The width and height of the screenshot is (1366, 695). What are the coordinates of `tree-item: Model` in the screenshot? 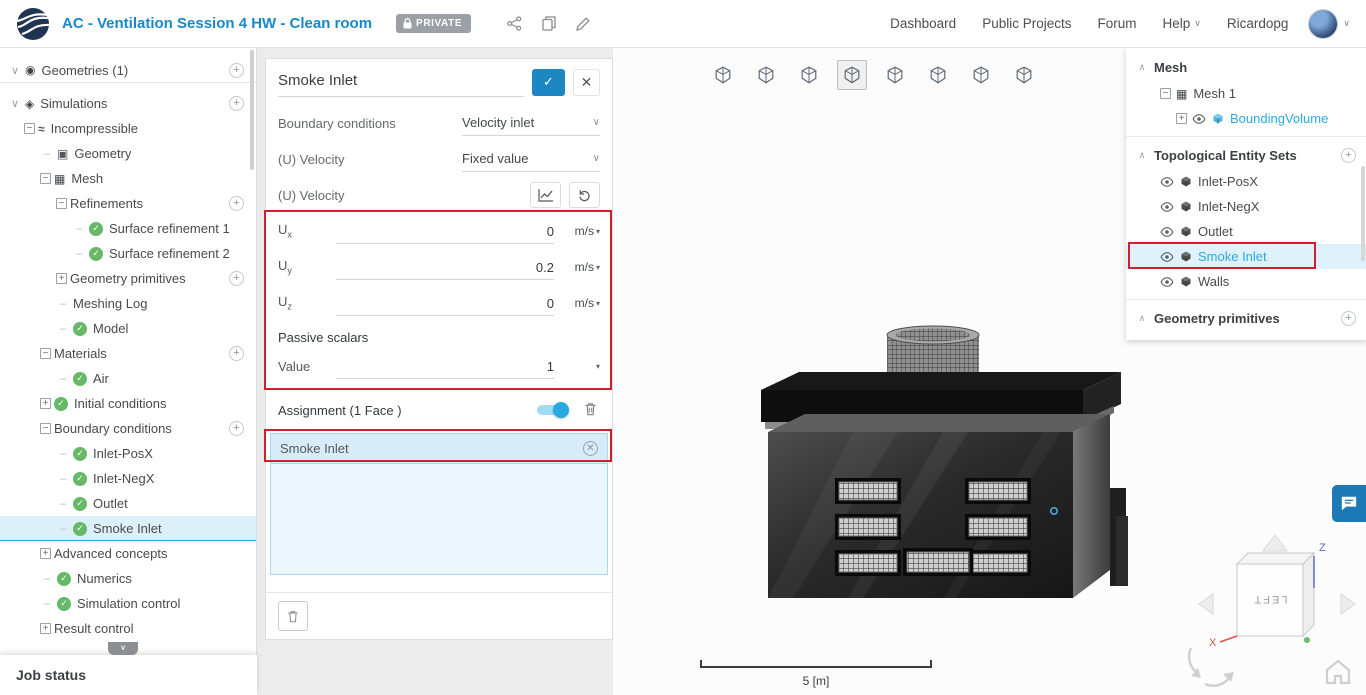 It's located at (128, 328).